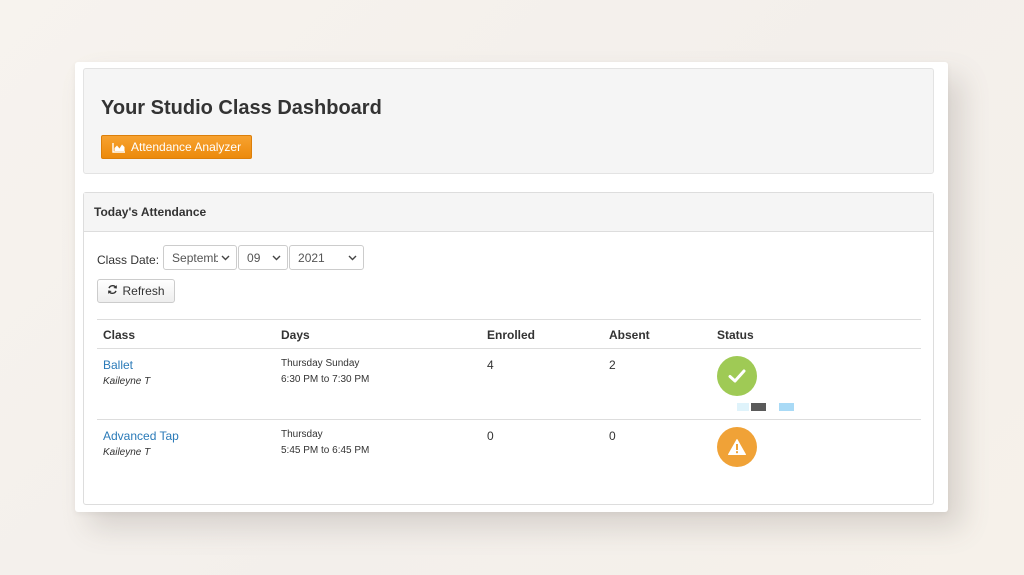 This screenshot has width=1024, height=575. Describe the element at coordinates (141, 443) in the screenshot. I see `class-cell: Advanced Tap Kaileyne T` at that location.